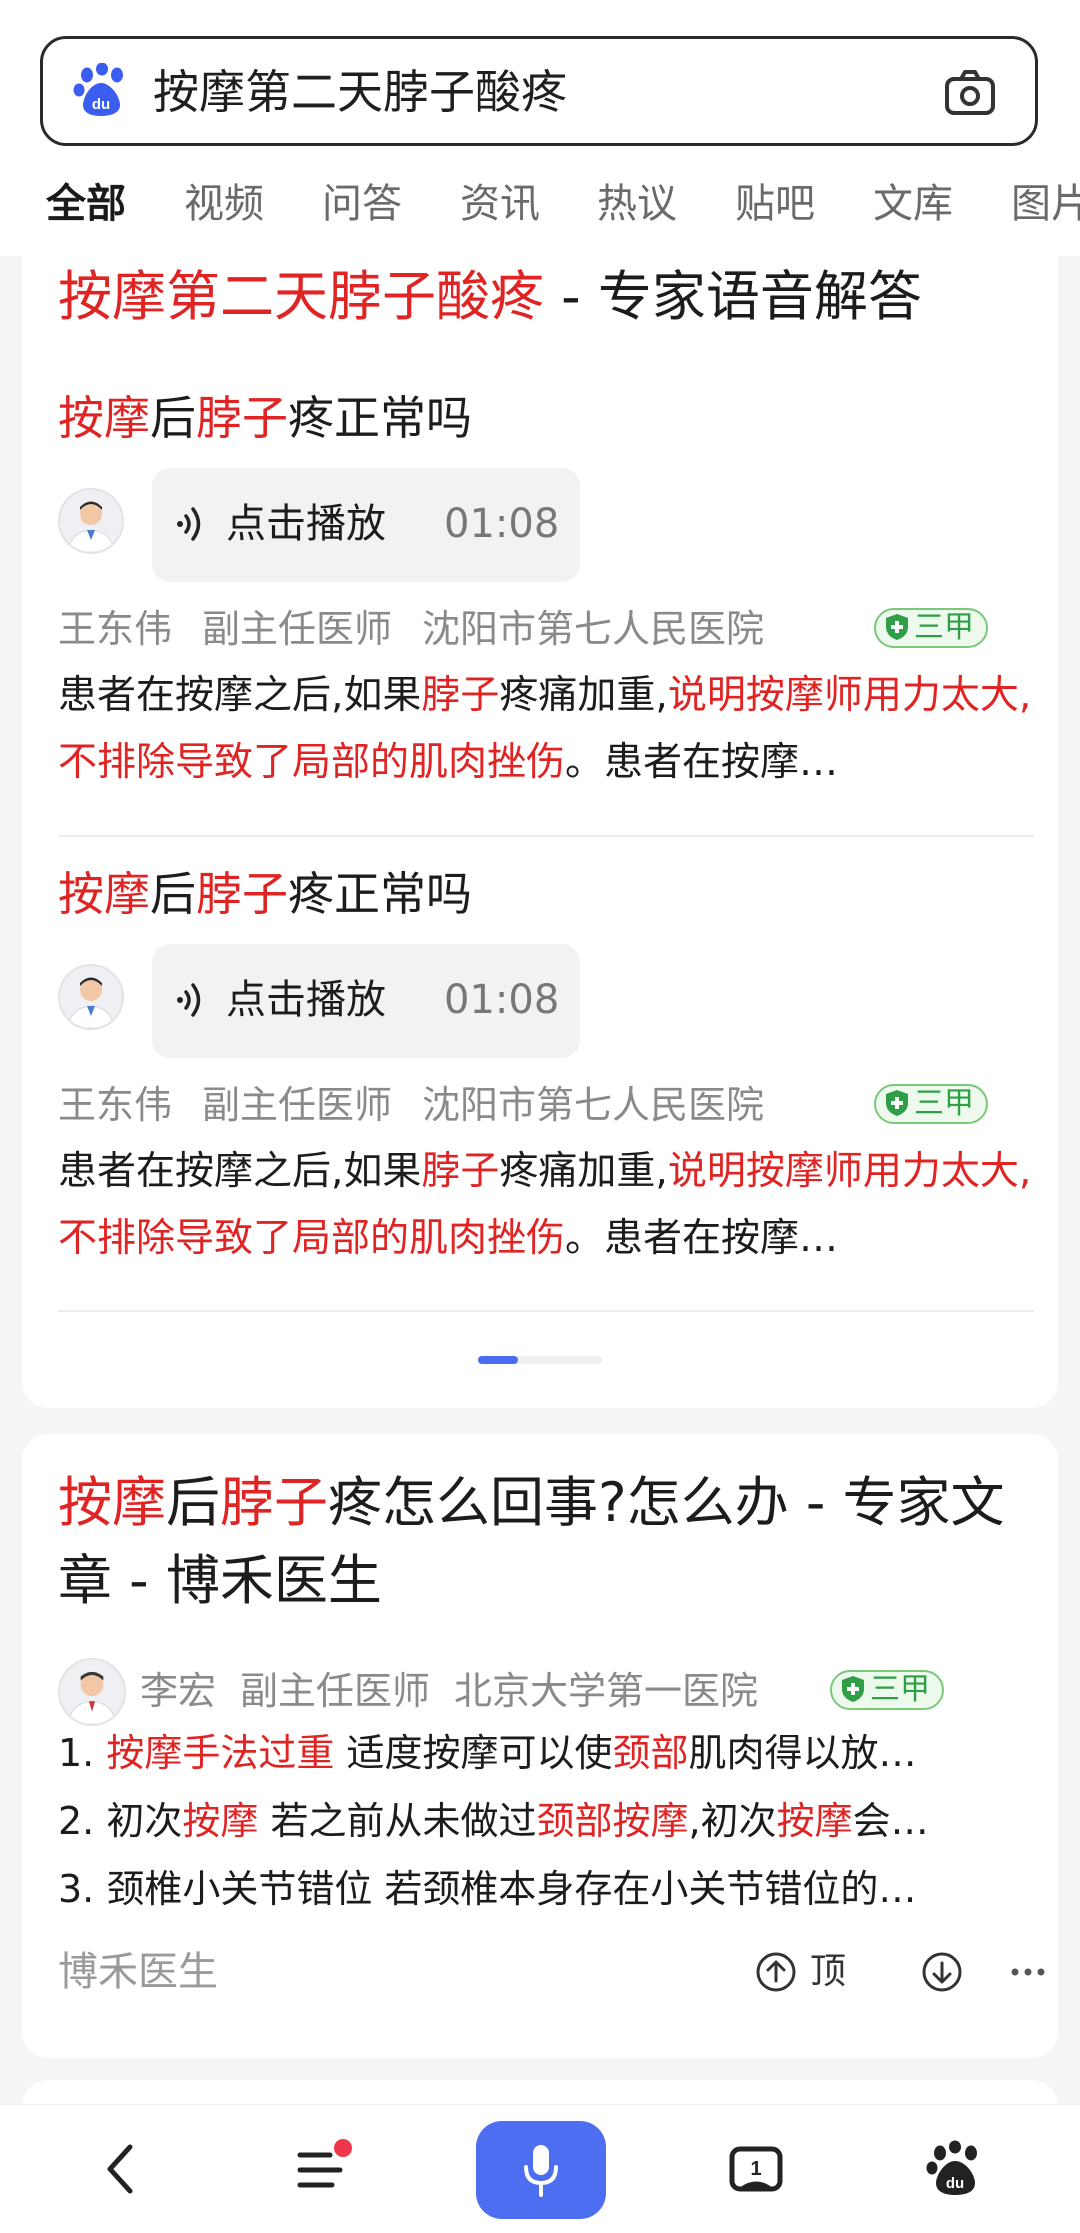 The height and width of the screenshot is (2233, 1080). What do you see at coordinates (498, 1360) in the screenshot?
I see `carousel-pager-active` at bounding box center [498, 1360].